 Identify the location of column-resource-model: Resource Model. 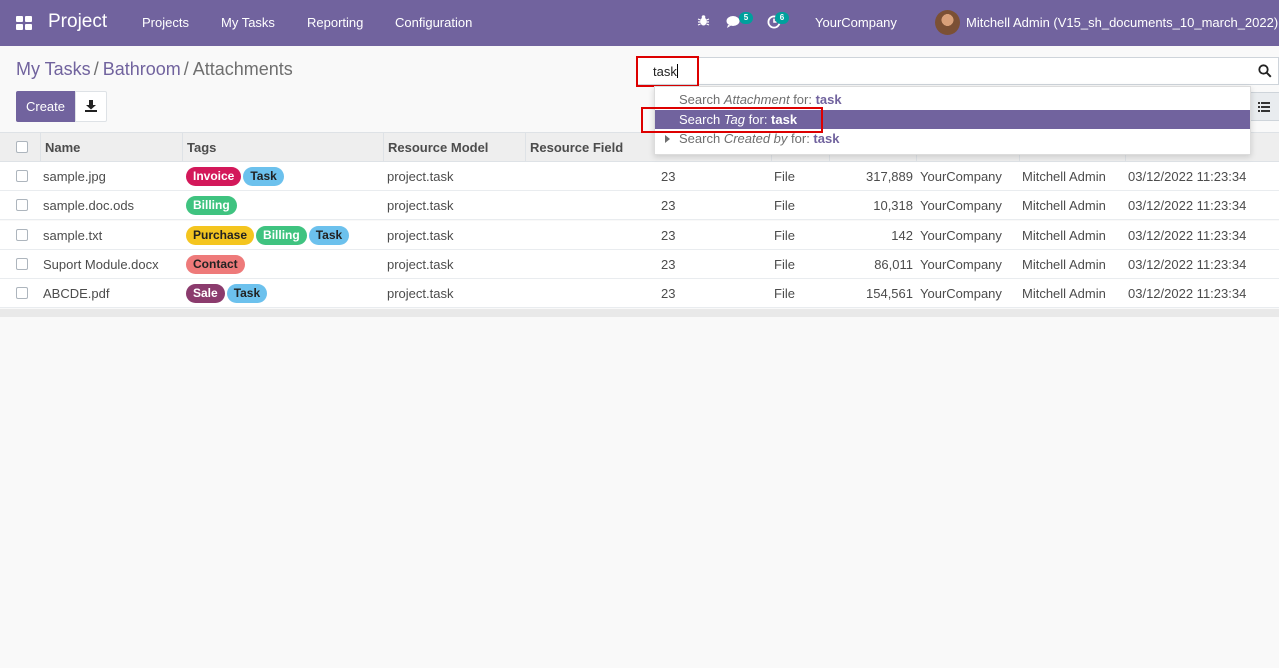
(438, 147).